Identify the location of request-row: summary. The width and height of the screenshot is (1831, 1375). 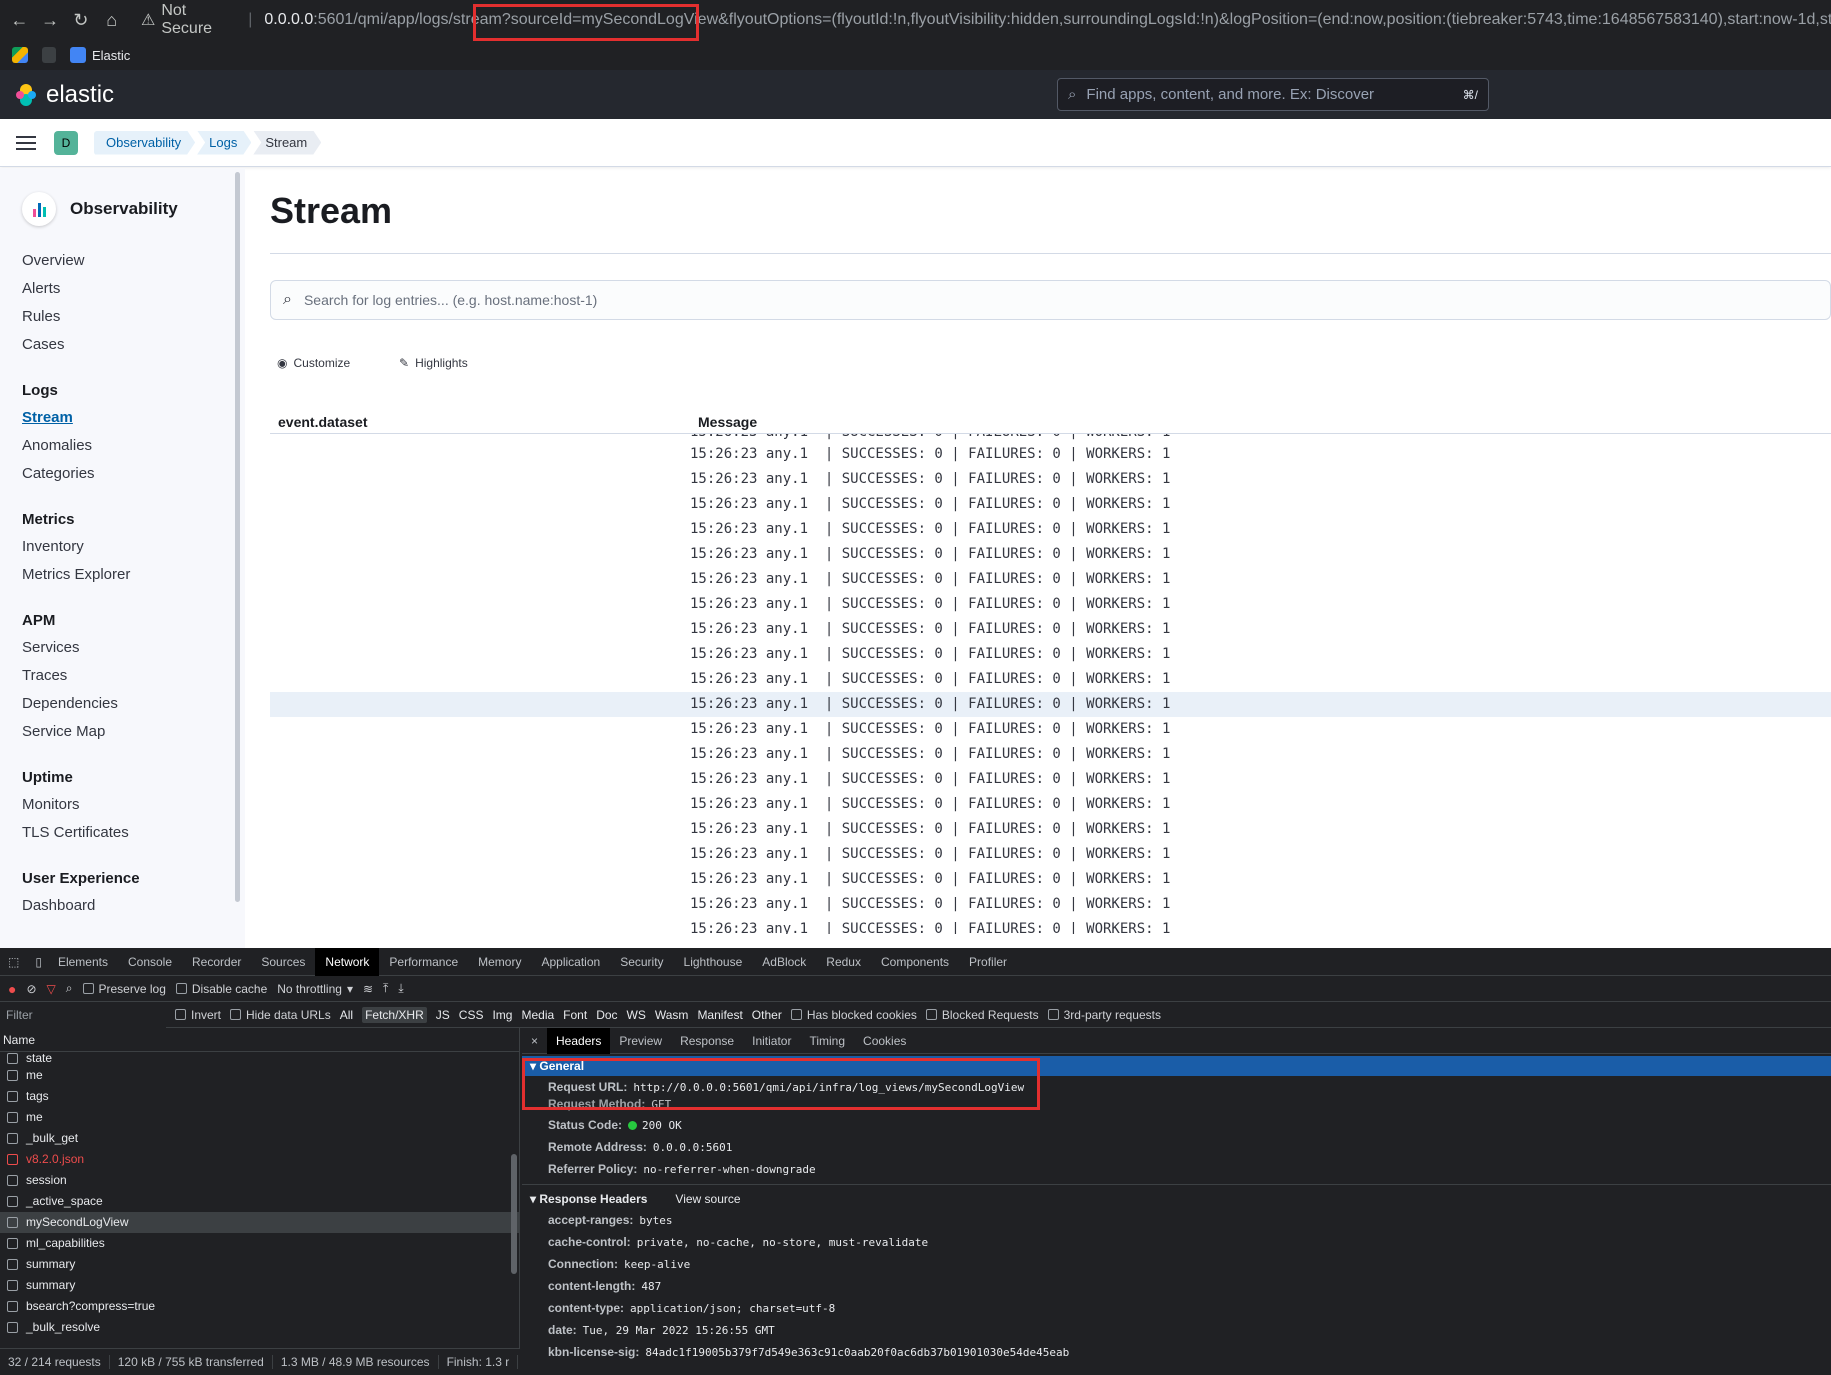
(259, 1264).